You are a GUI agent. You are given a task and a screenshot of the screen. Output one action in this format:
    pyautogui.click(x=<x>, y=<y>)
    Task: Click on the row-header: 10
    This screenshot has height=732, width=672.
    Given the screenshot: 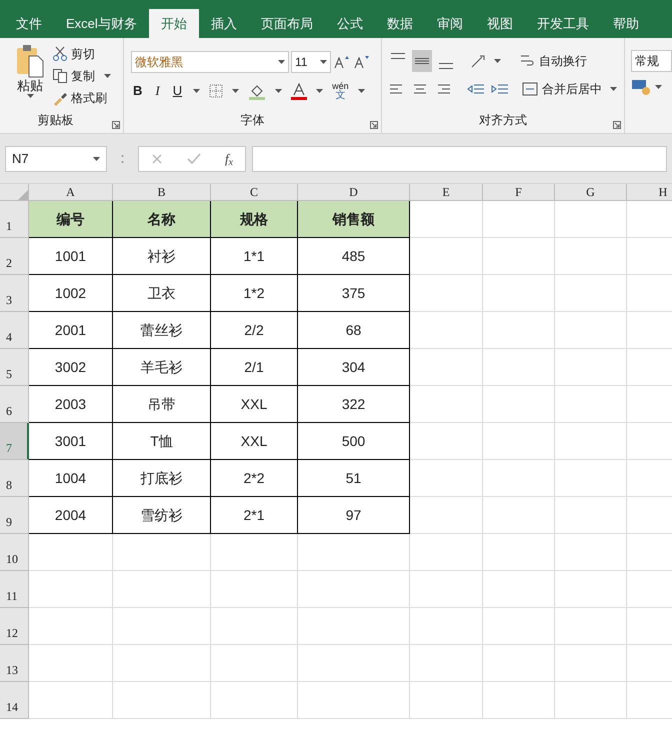 What is the action you would take?
    pyautogui.click(x=14, y=552)
    